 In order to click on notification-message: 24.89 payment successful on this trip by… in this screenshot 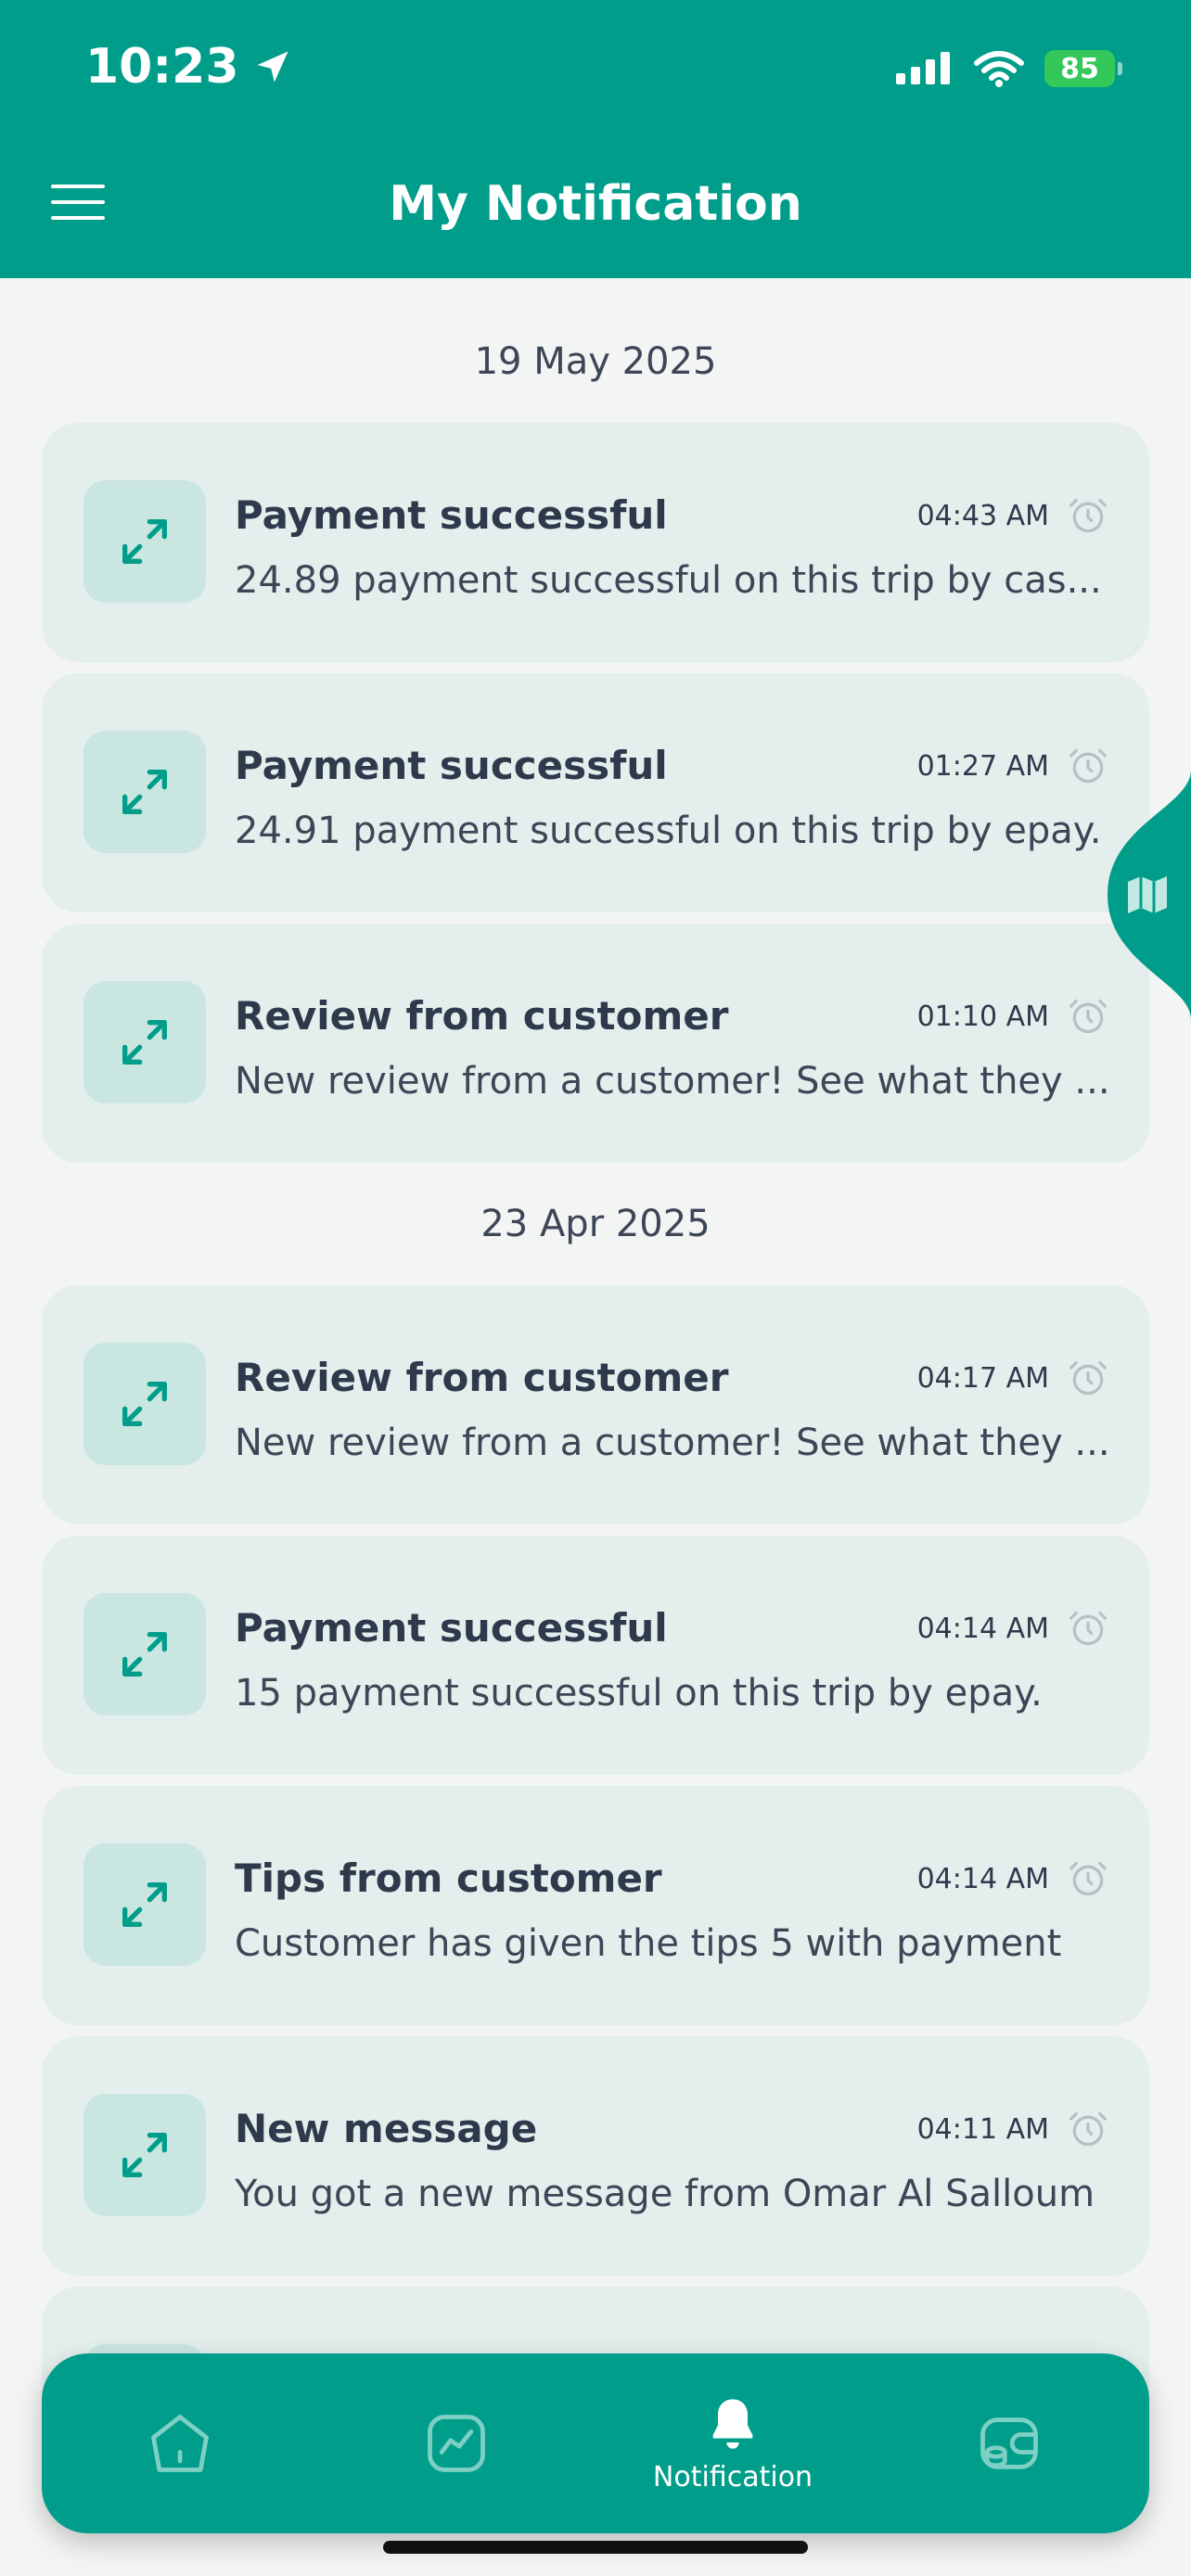, I will do `click(668, 580)`.